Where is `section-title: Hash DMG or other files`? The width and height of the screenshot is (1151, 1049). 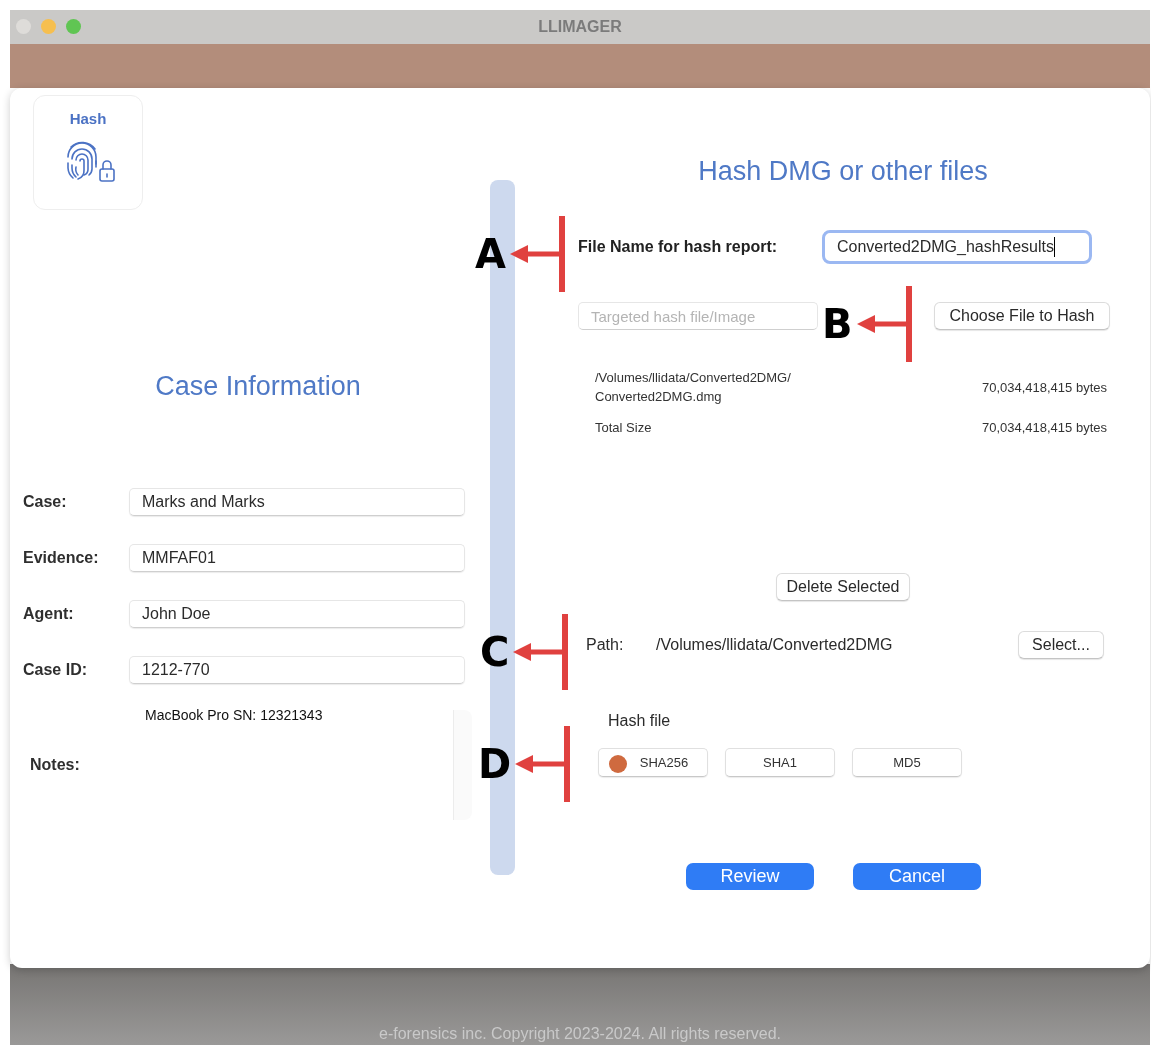 section-title: Hash DMG or other files is located at coordinates (843, 171).